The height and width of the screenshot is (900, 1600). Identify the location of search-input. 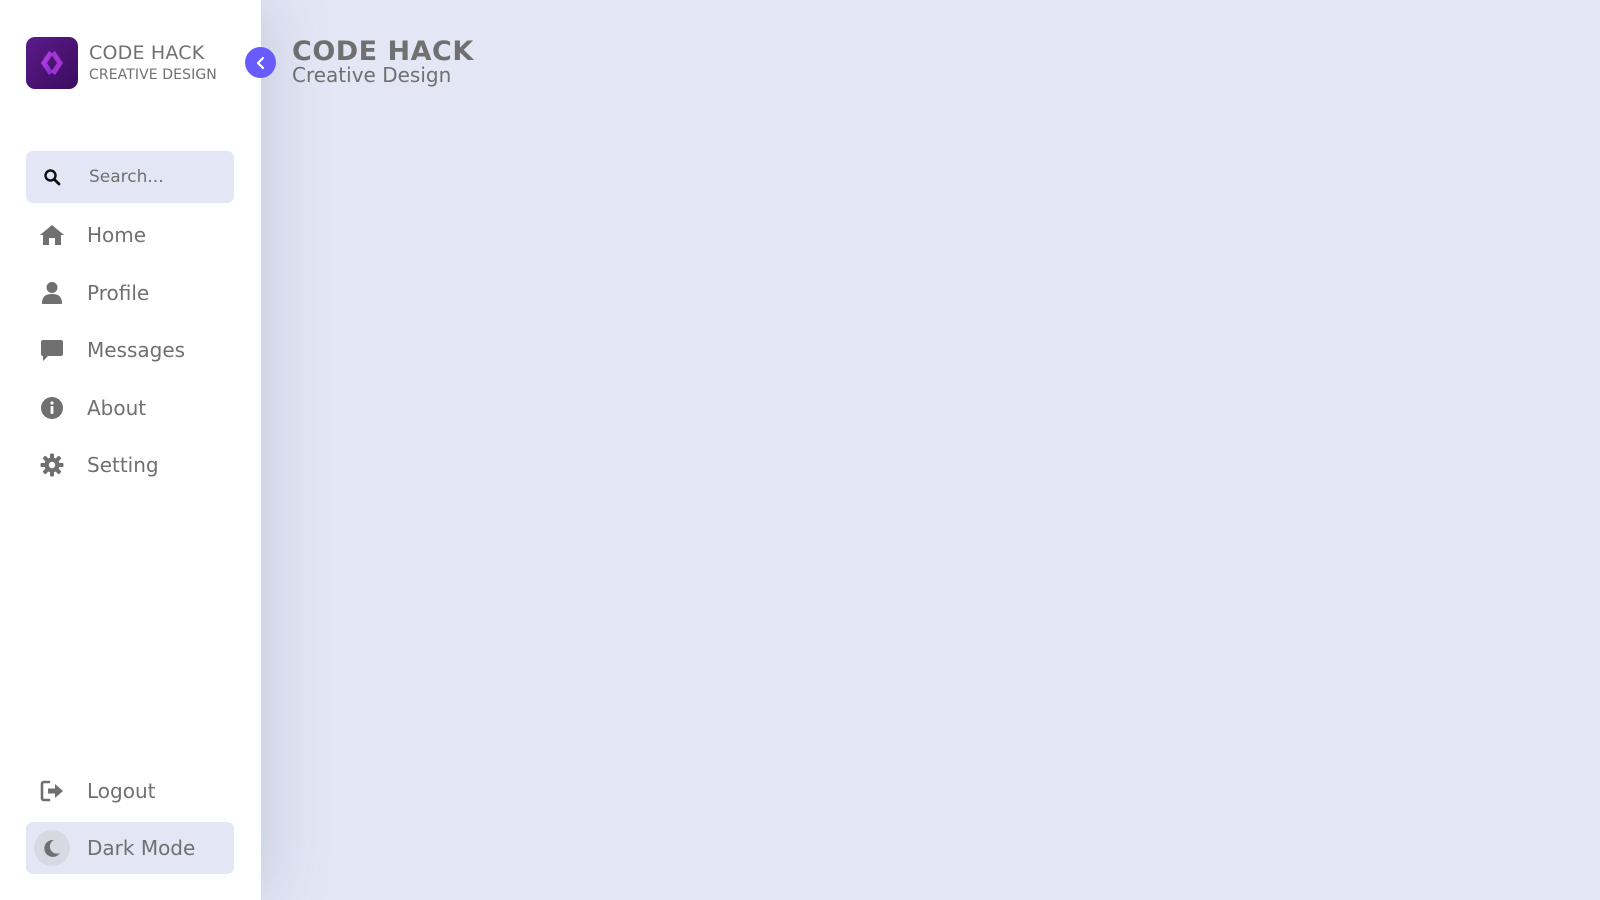
(162, 177).